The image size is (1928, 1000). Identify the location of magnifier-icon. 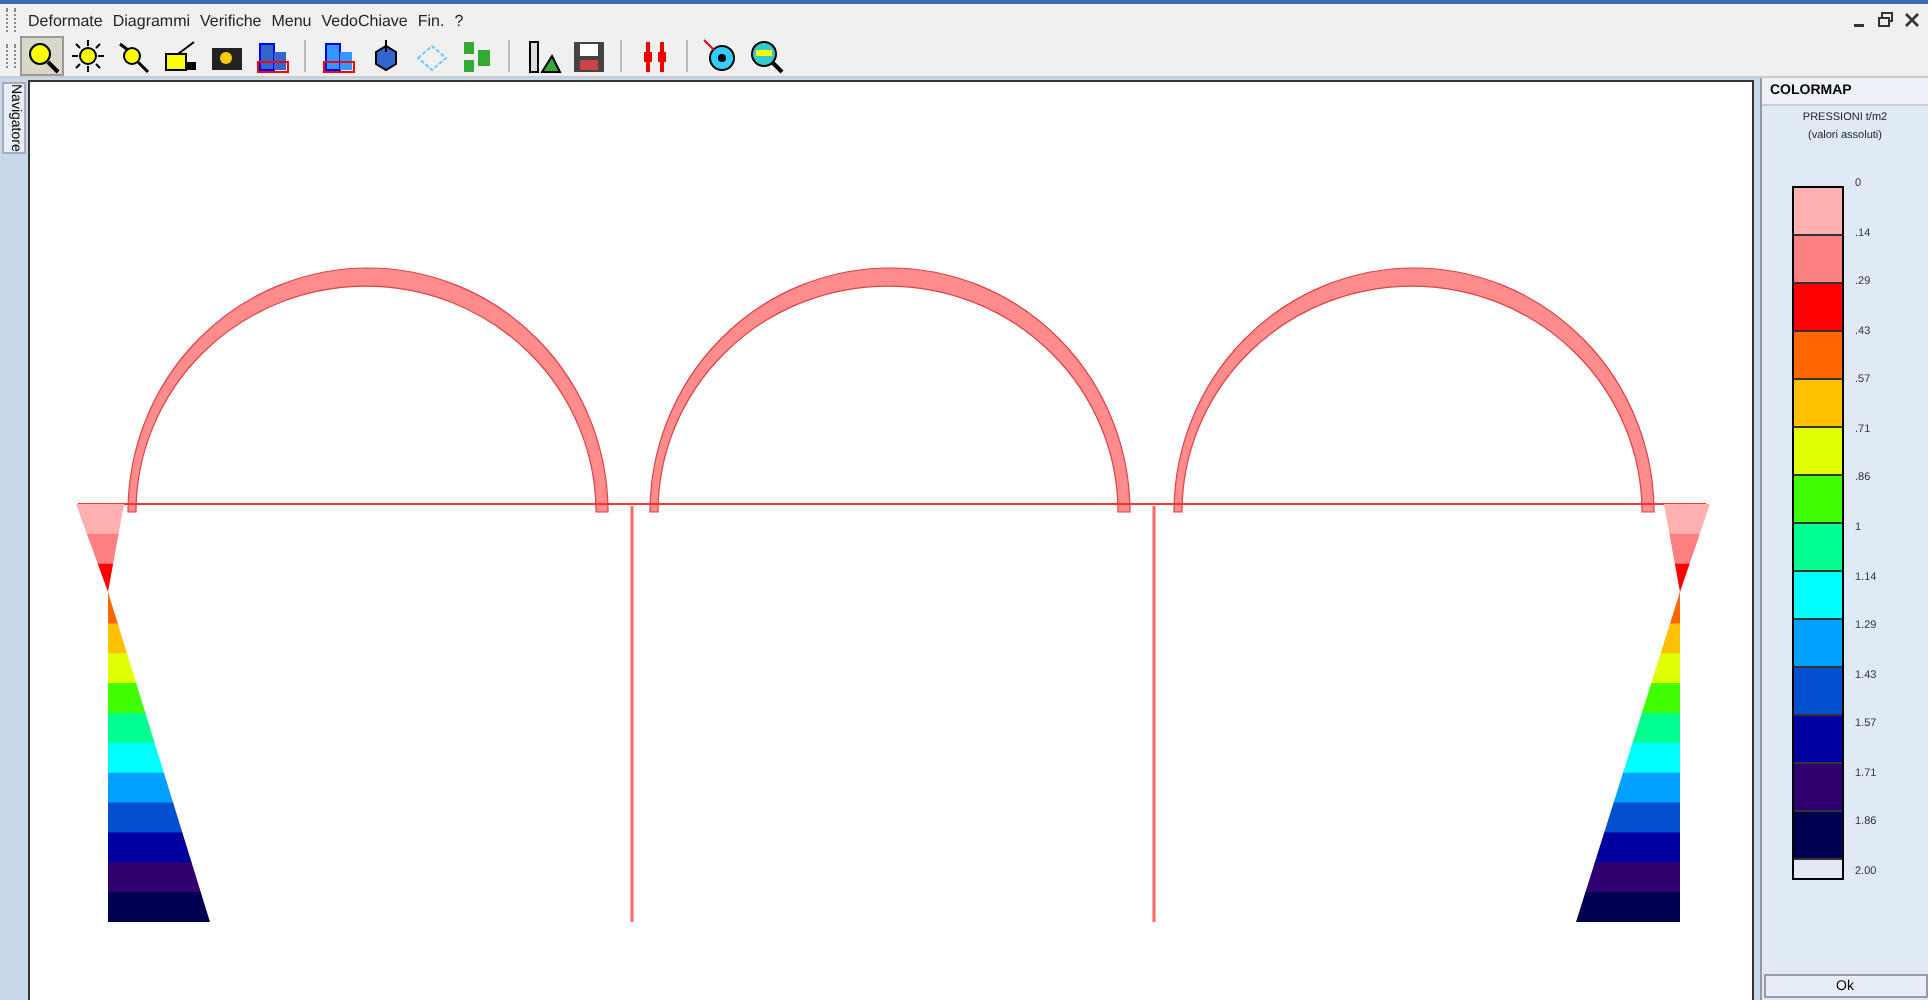
(42, 56).